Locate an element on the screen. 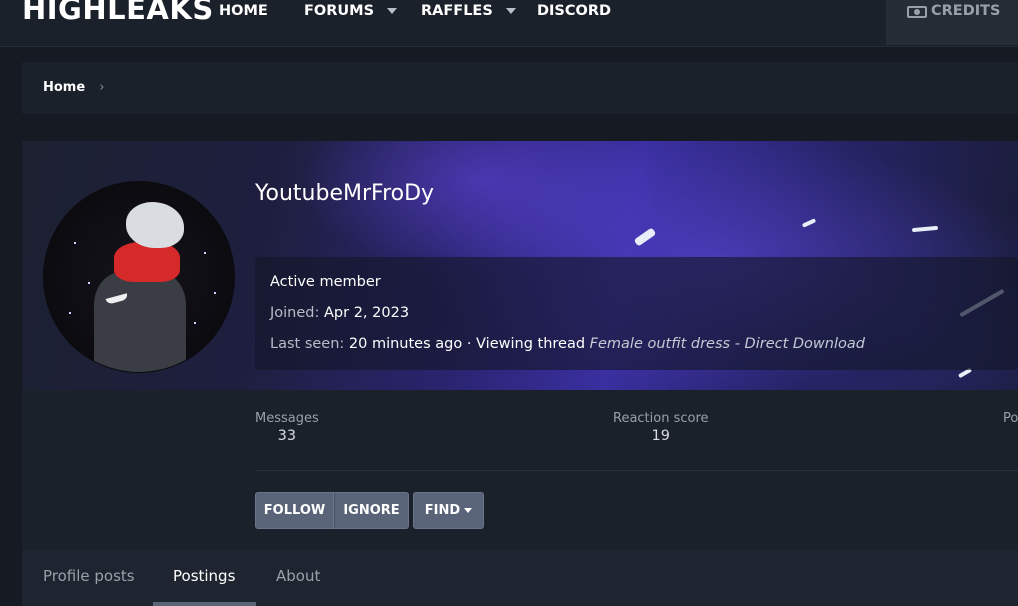 The width and height of the screenshot is (1018, 606). chevron-right-icon: › is located at coordinates (102, 87).